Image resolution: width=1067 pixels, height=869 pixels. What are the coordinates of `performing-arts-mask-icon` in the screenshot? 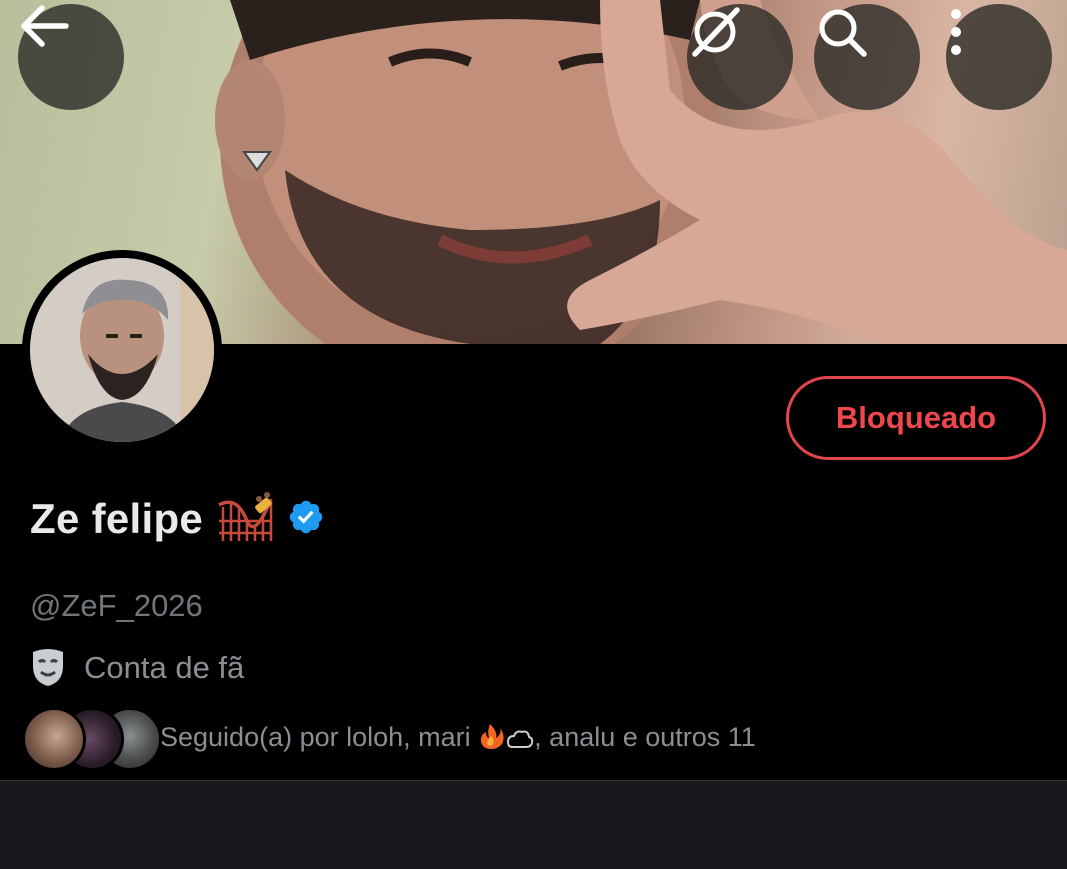 It's located at (48, 667).